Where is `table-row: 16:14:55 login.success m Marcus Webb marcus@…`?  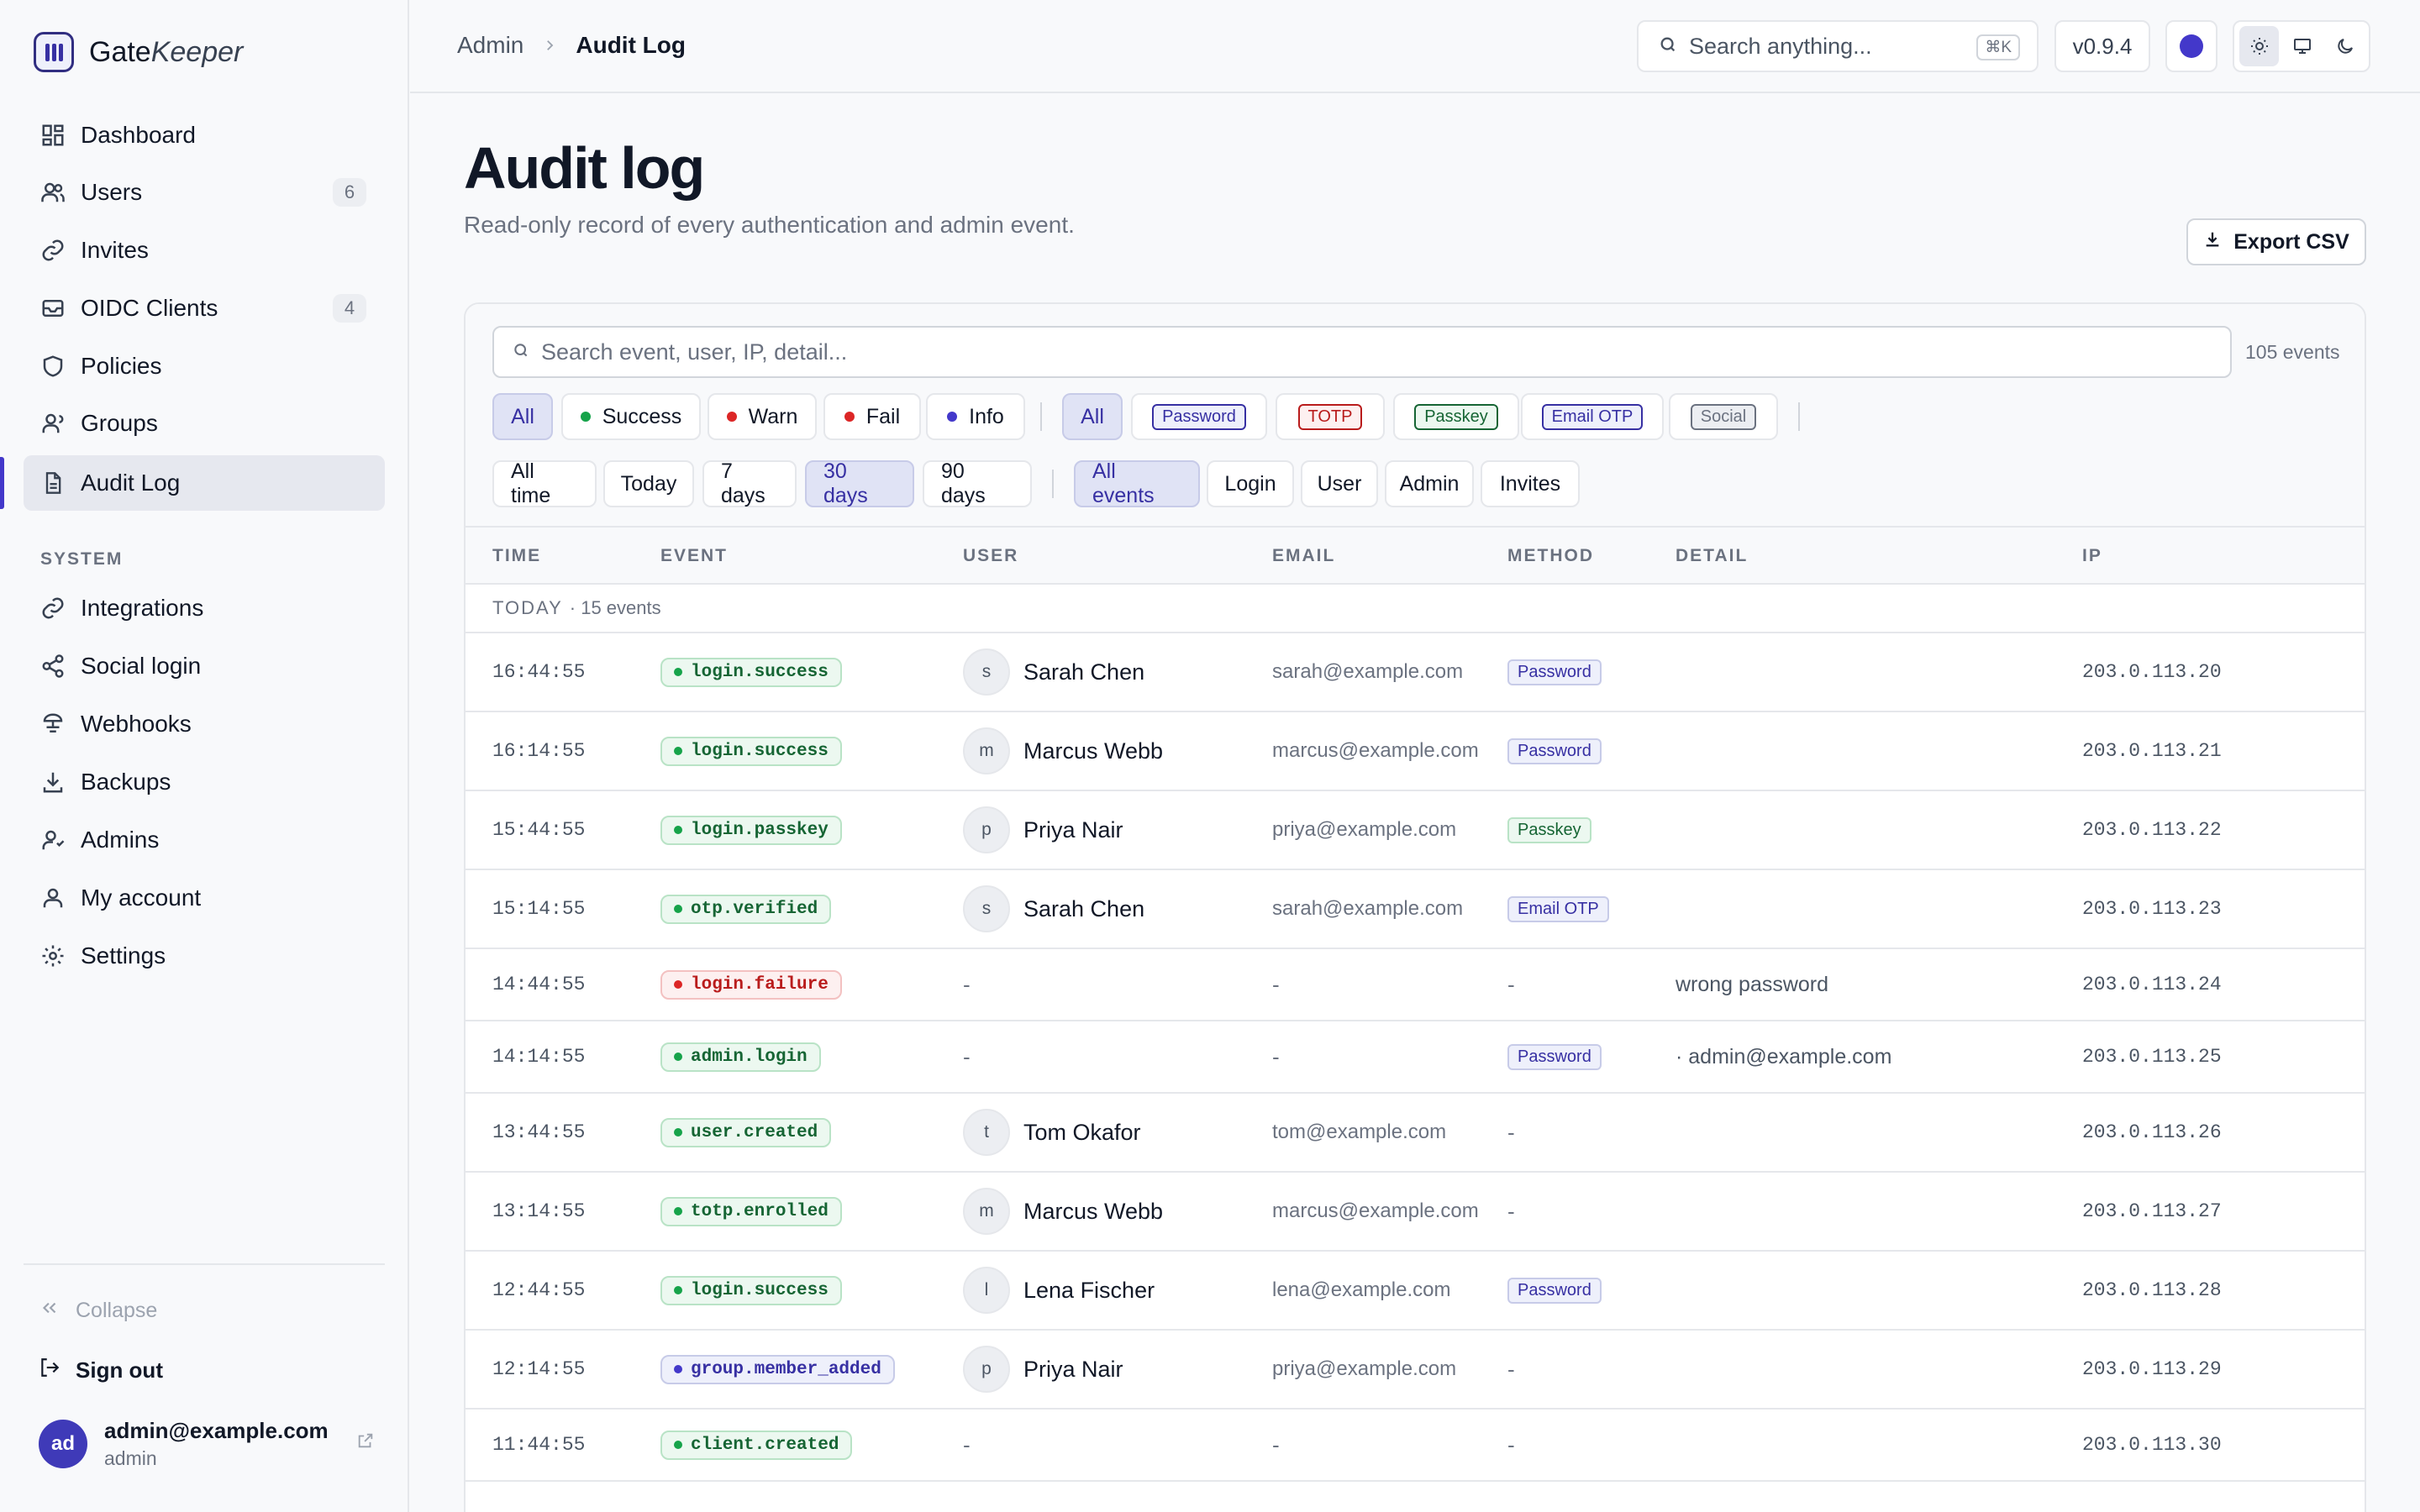
table-row: 16:14:55 login.success m Marcus Webb marcus@… is located at coordinates (1415, 751).